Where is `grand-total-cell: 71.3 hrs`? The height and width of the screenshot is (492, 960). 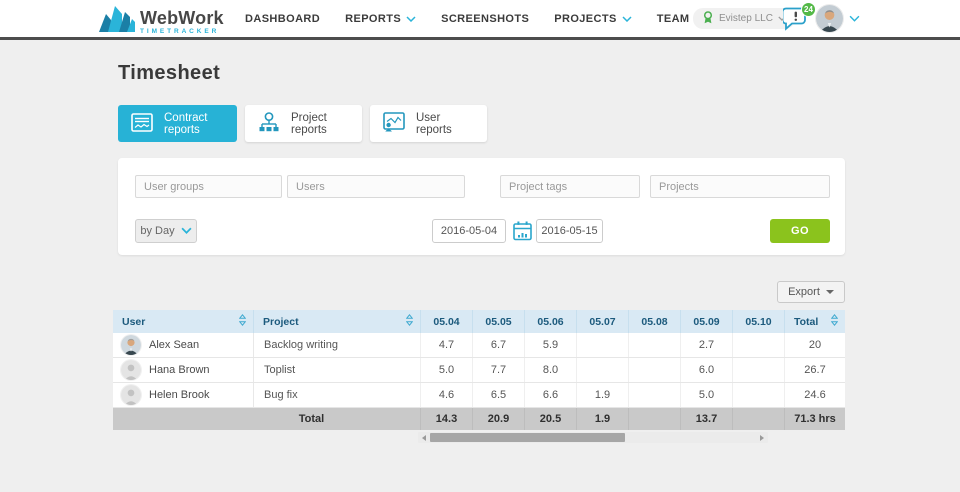
grand-total-cell: 71.3 hrs is located at coordinates (814, 419).